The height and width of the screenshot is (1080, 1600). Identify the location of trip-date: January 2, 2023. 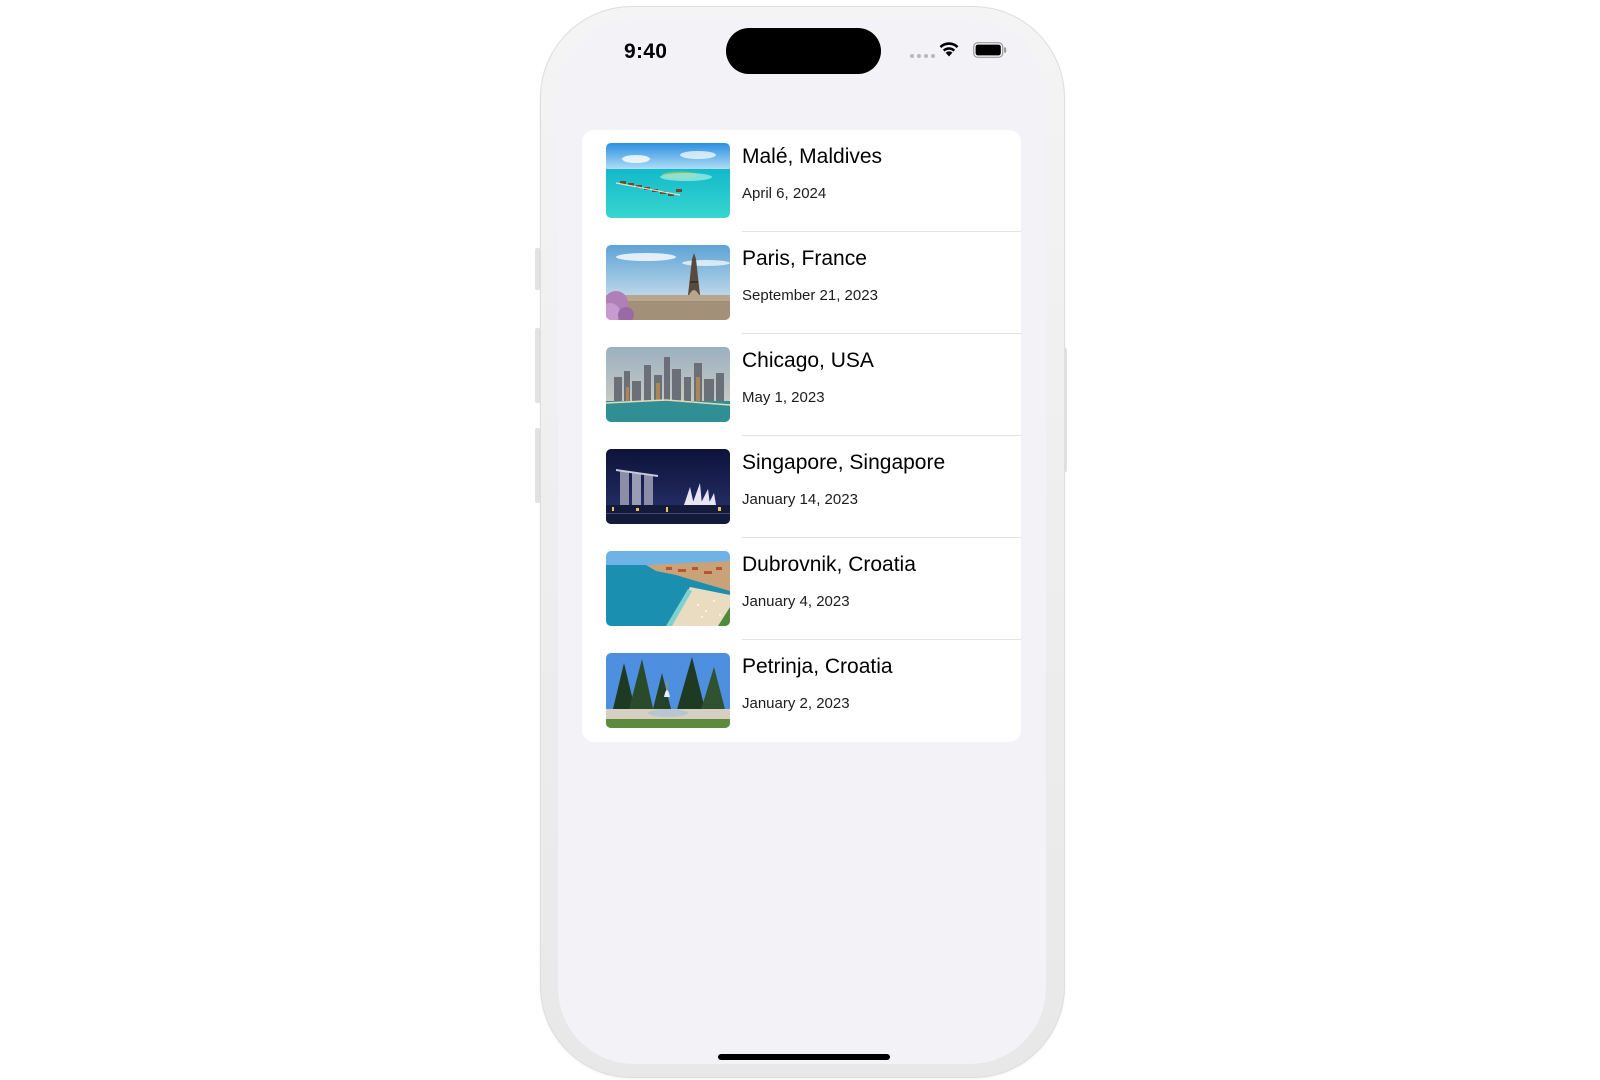
(796, 703).